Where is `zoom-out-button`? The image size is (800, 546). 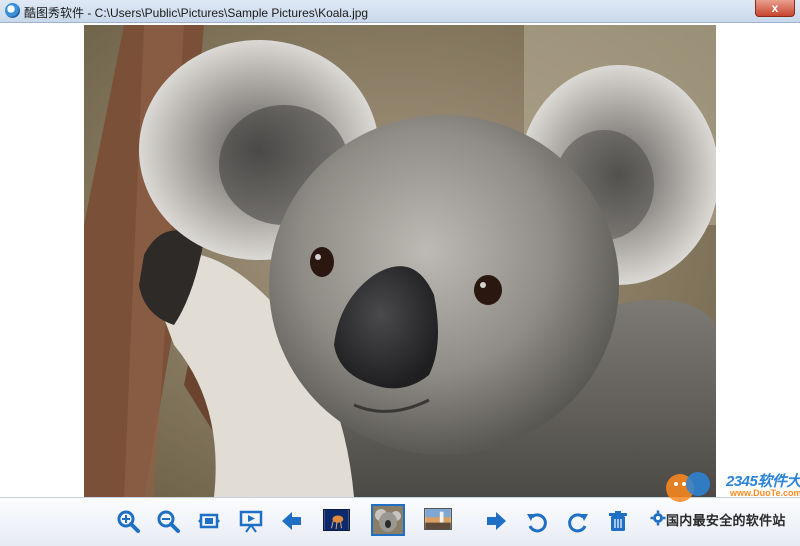
zoom-out-button is located at coordinates (168, 521).